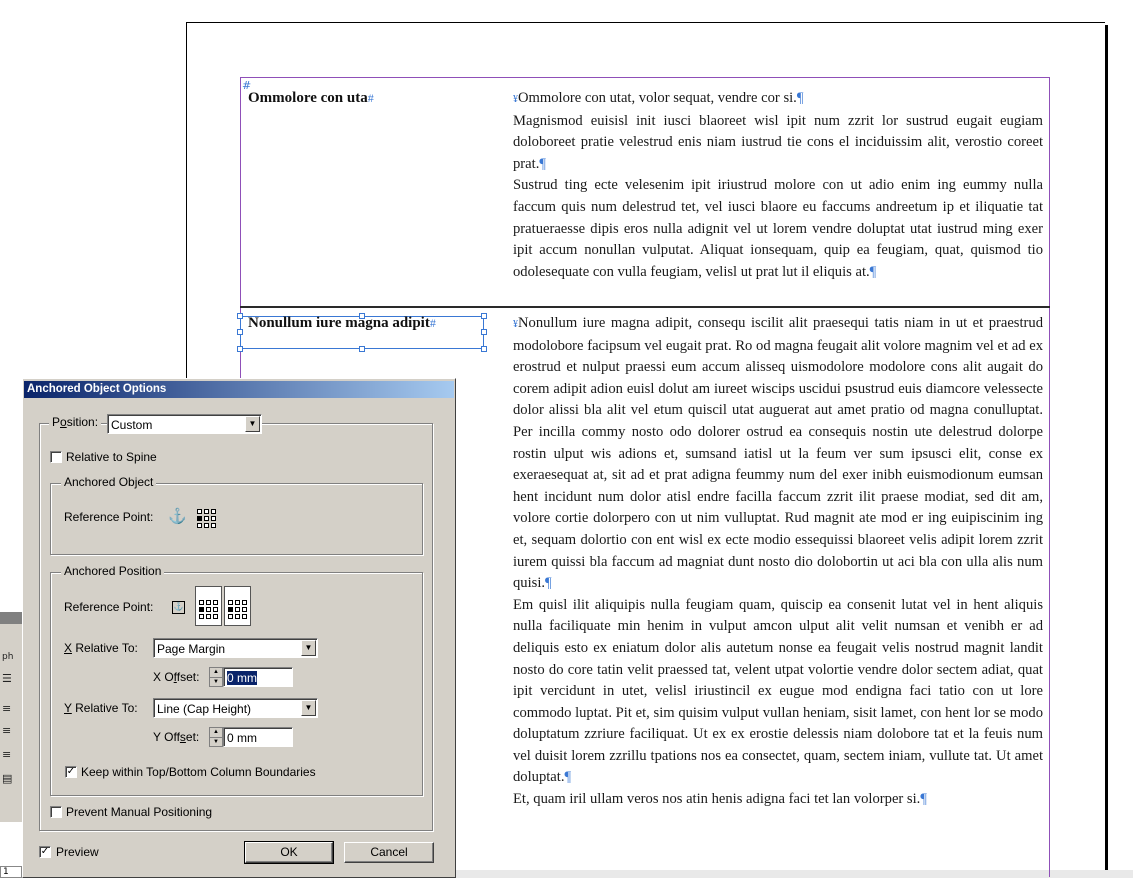 Image resolution: width=1133 pixels, height=878 pixels. What do you see at coordinates (11, 717) in the screenshot?
I see `tool-panel-fragment` at bounding box center [11, 717].